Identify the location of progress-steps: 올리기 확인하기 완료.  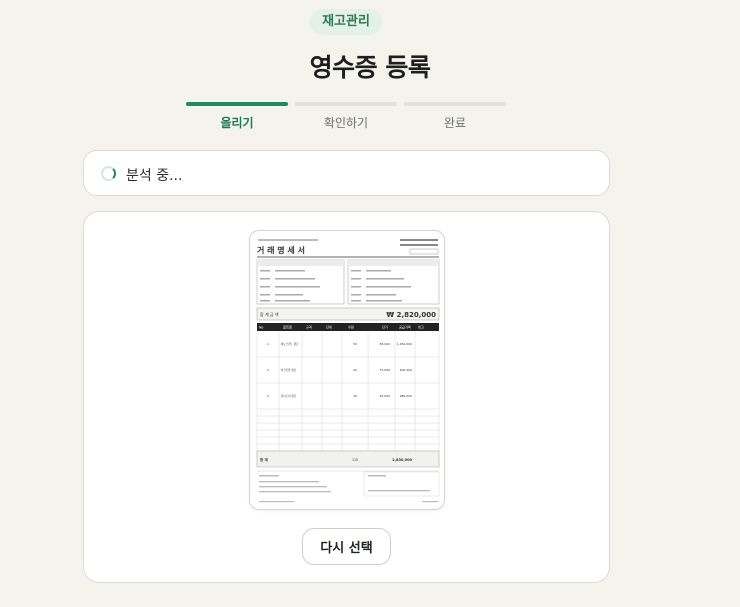
(346, 116).